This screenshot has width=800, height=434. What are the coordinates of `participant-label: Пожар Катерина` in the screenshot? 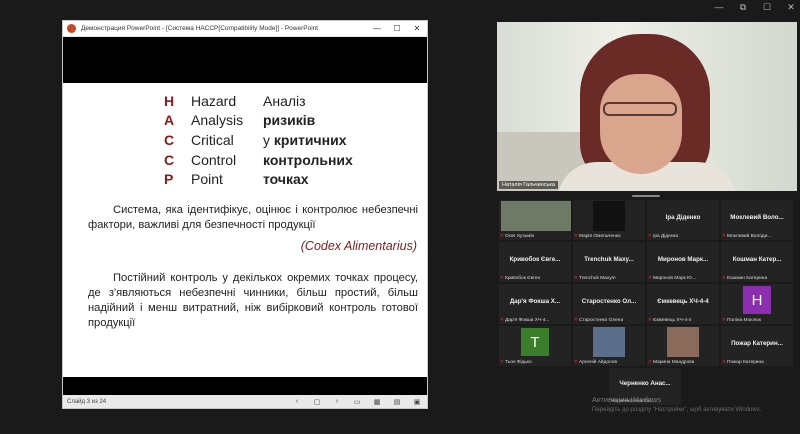 It's located at (743, 362).